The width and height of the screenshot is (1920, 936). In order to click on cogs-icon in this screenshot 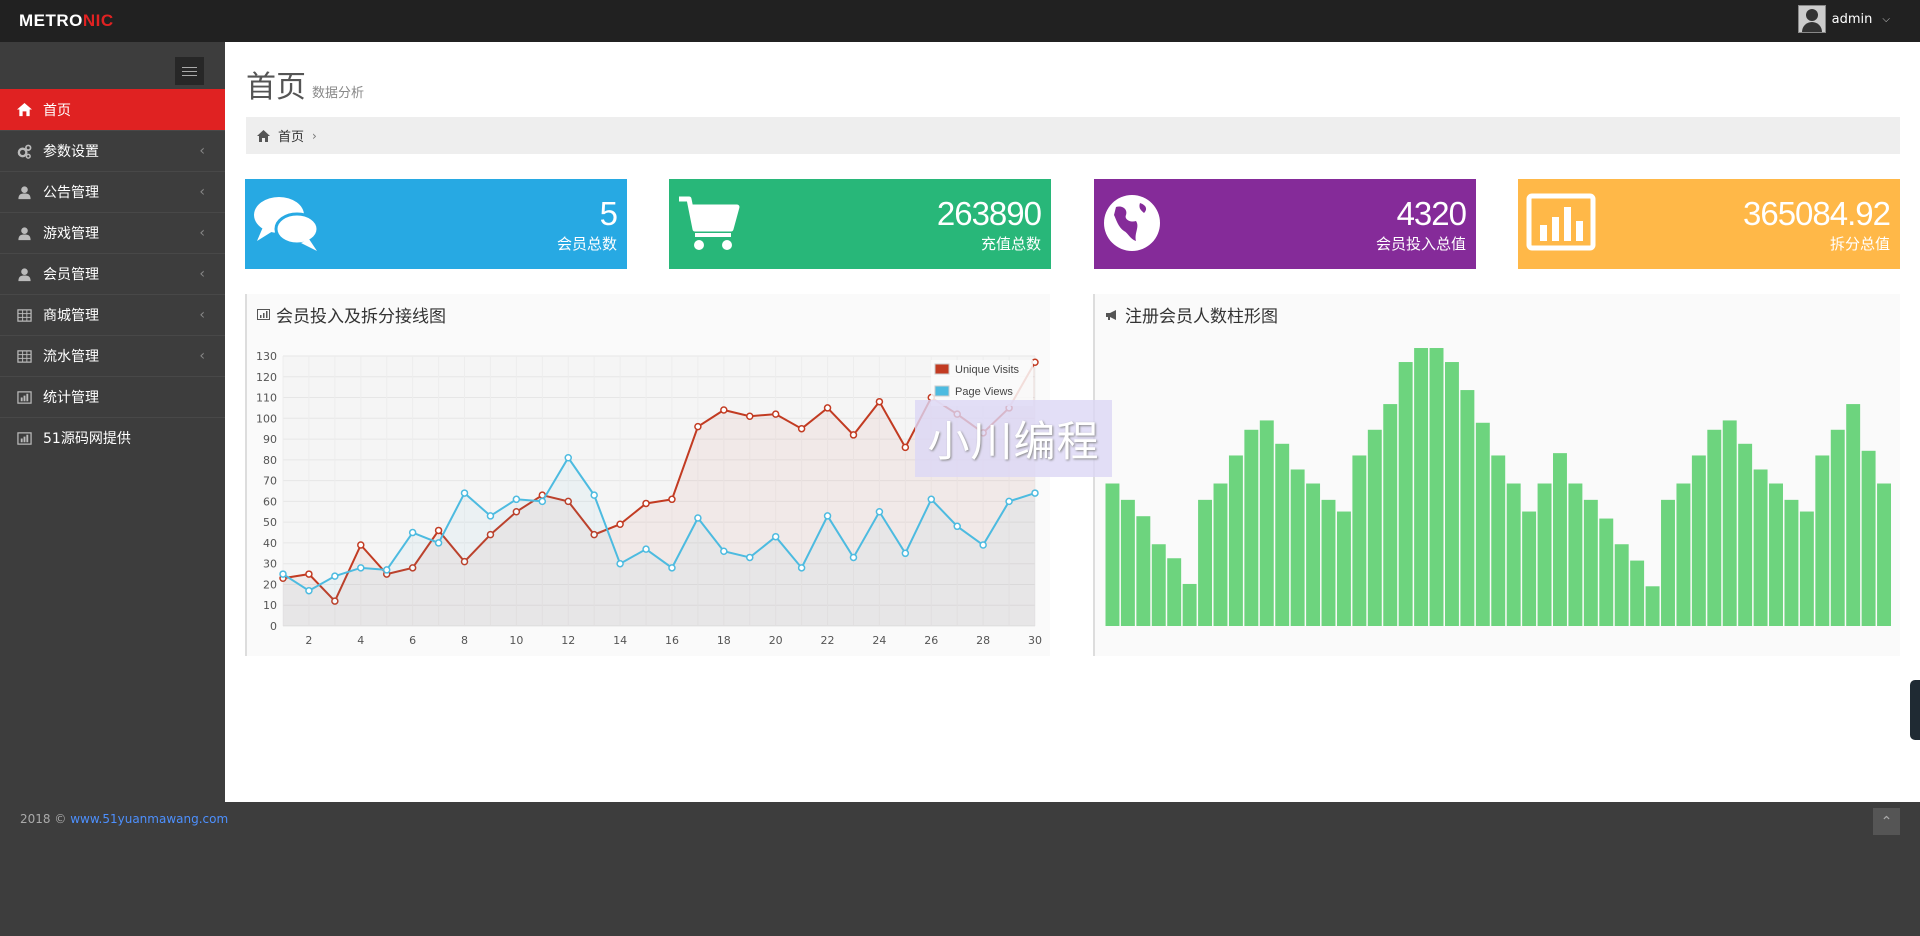, I will do `click(24, 151)`.